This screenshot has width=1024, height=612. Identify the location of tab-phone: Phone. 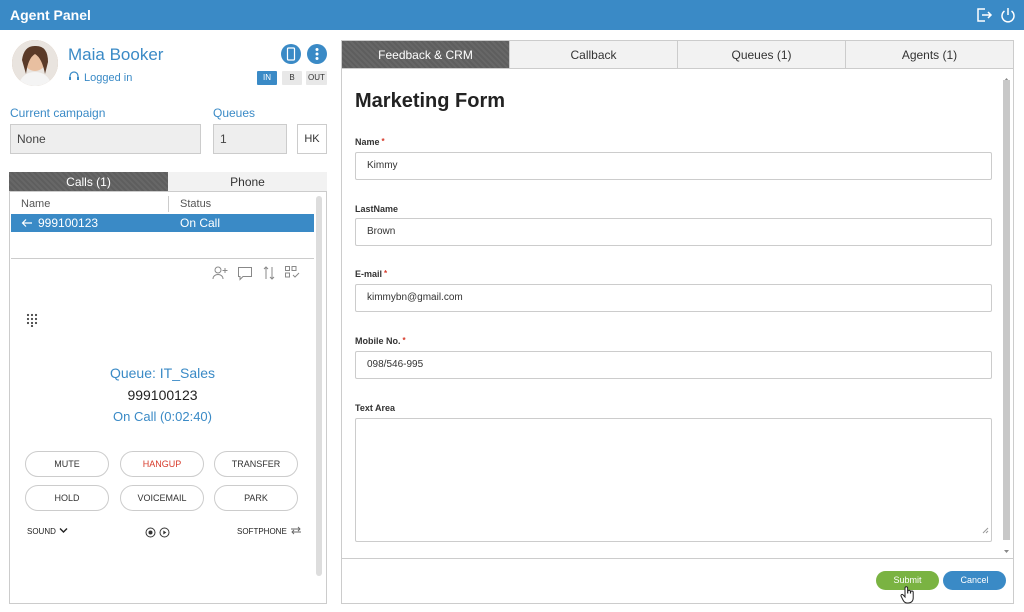
(247, 182).